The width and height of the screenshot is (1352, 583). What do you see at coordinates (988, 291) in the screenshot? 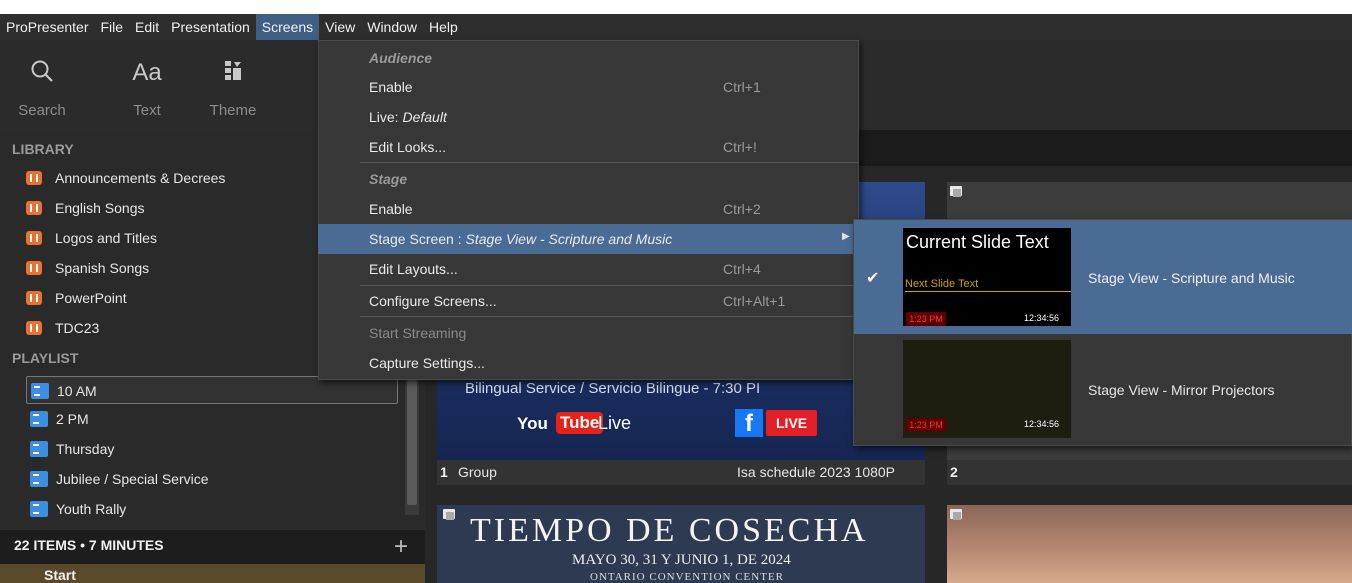
I see `preview-divider` at bounding box center [988, 291].